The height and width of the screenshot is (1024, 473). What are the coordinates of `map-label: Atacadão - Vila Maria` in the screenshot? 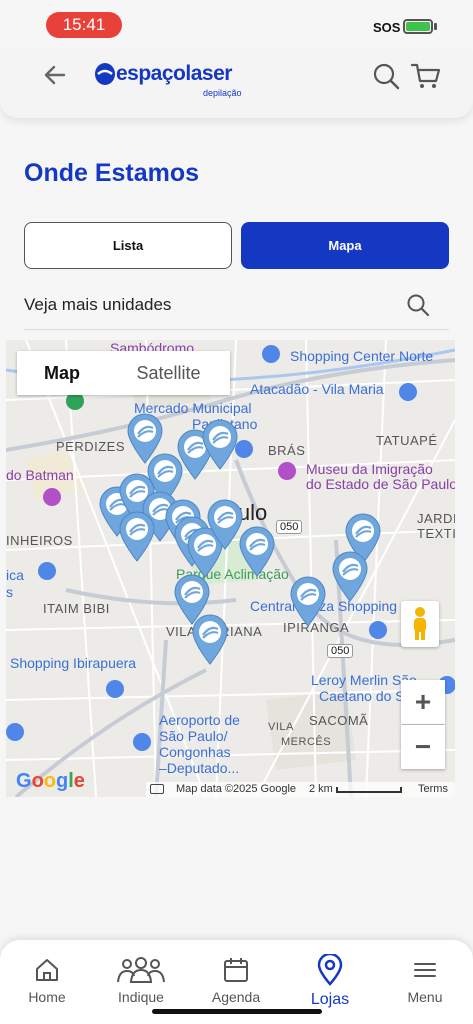 It's located at (317, 389).